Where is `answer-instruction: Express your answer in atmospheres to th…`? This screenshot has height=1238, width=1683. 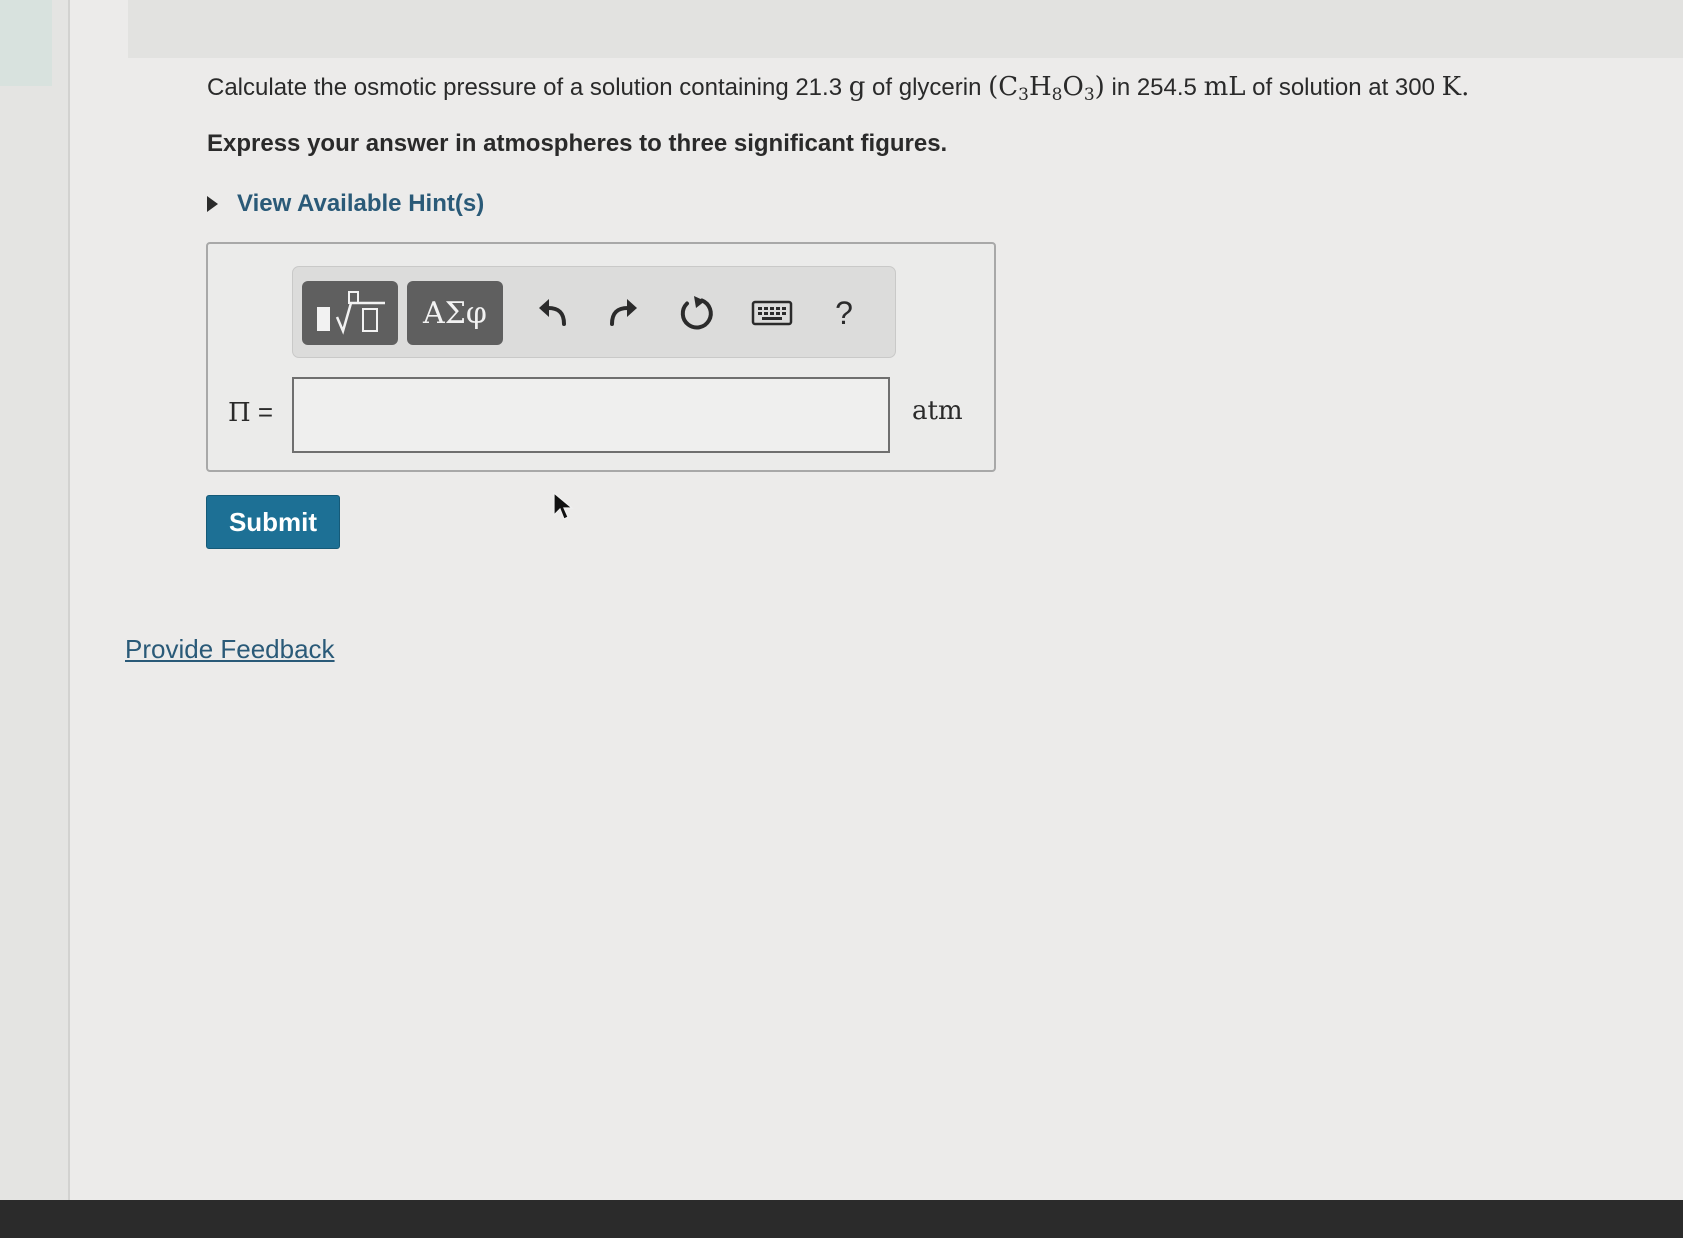
answer-instruction: Express your answer in atmospheres to th… is located at coordinates (577, 143).